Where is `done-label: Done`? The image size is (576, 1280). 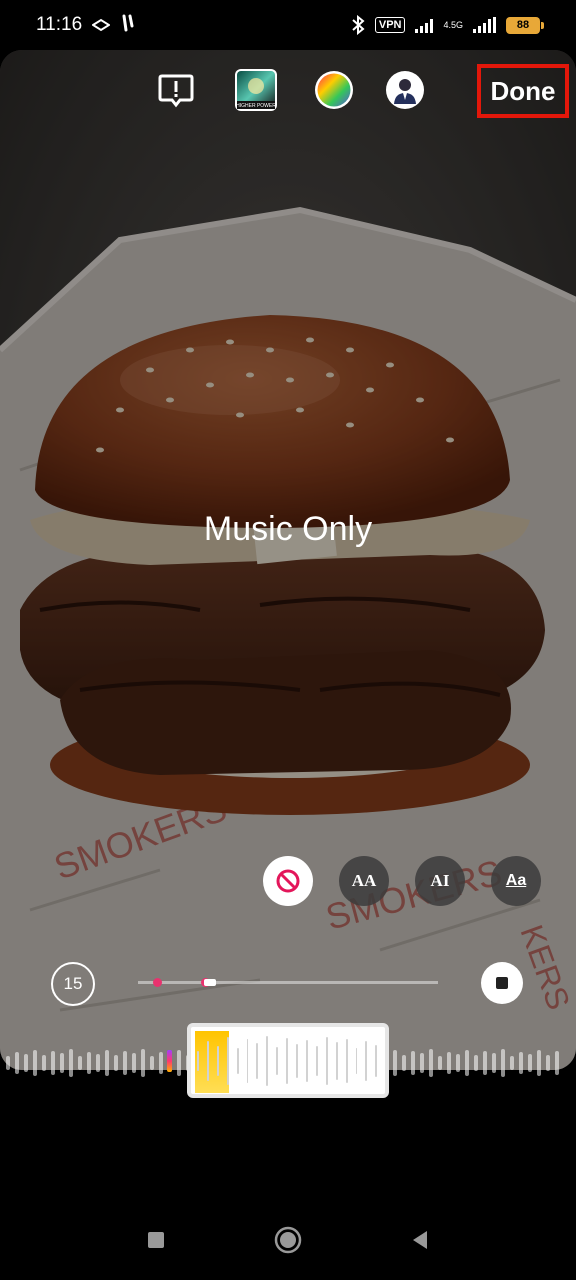 done-label: Done is located at coordinates (523, 90).